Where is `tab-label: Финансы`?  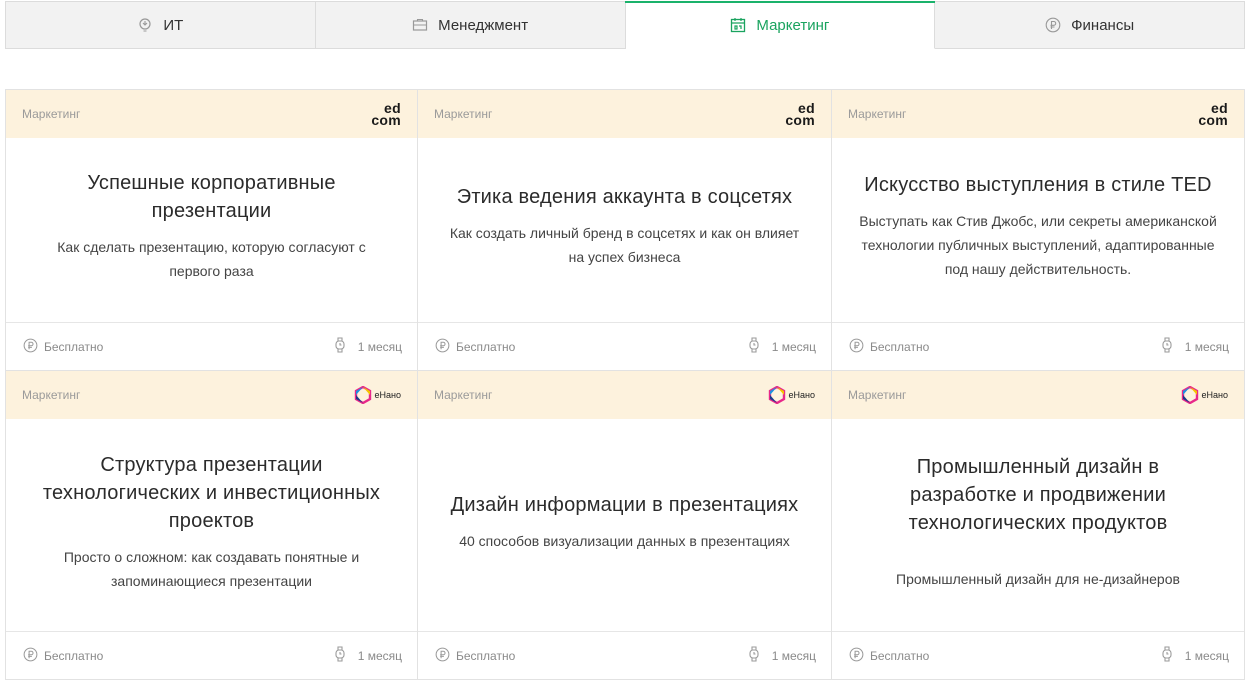 tab-label: Финансы is located at coordinates (1103, 25).